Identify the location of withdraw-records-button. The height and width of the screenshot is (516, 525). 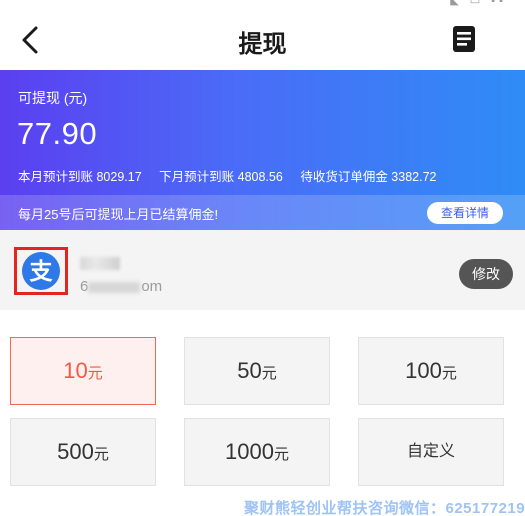
(464, 39).